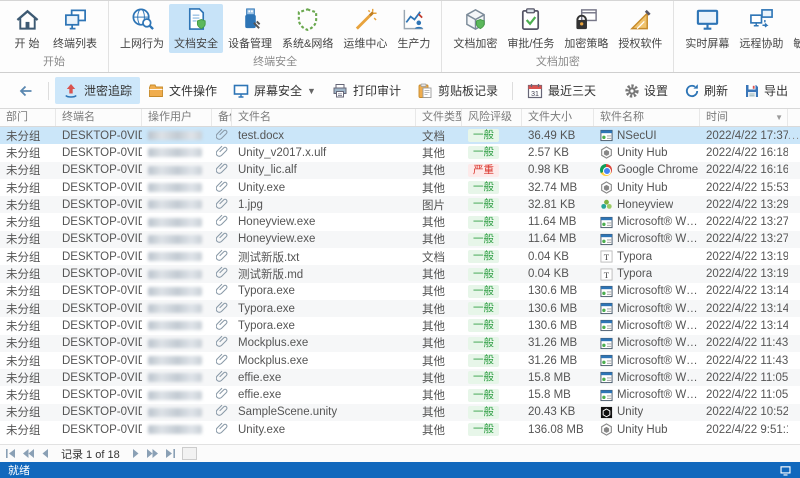 The height and width of the screenshot is (478, 800). What do you see at coordinates (457, 90) in the screenshot?
I see `toolbar-button-剪贴板记录: 剪贴板记录` at bounding box center [457, 90].